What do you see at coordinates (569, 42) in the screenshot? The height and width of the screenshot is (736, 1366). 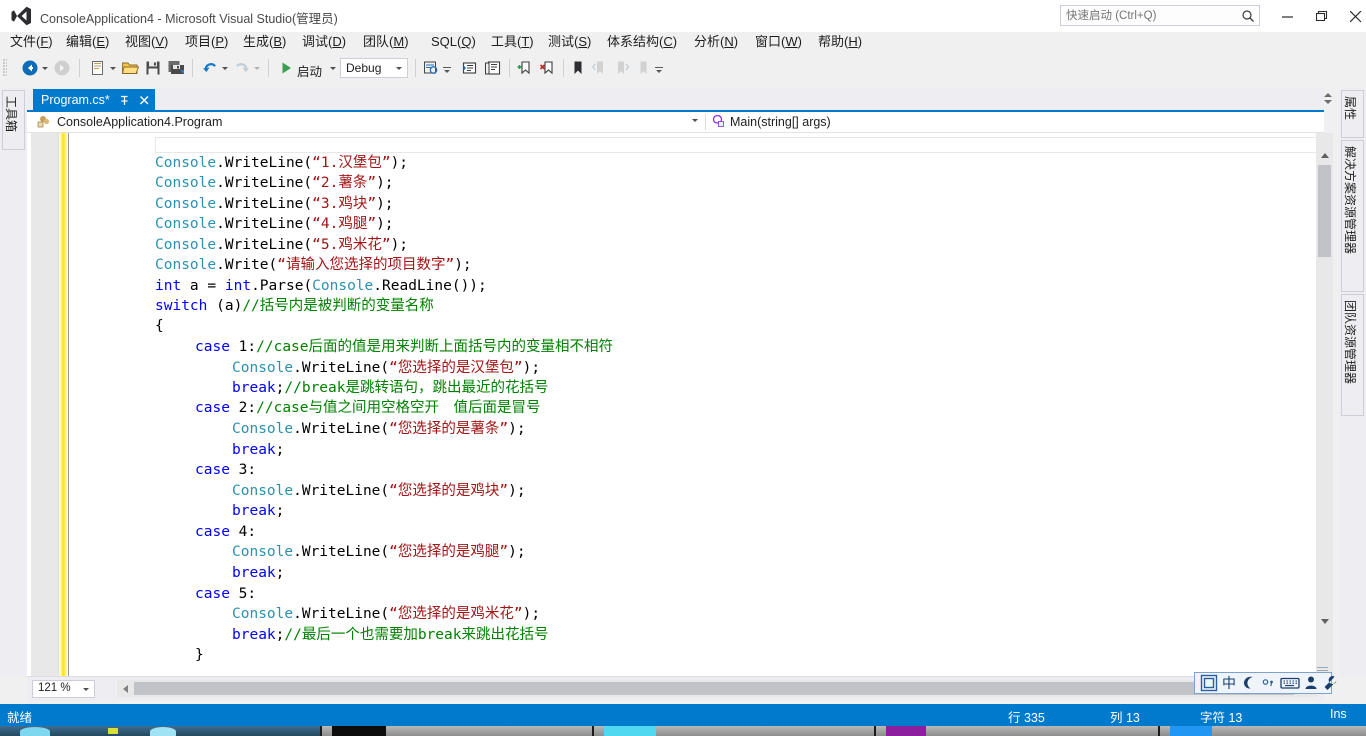 I see `menu-item-10: 测试(S)` at bounding box center [569, 42].